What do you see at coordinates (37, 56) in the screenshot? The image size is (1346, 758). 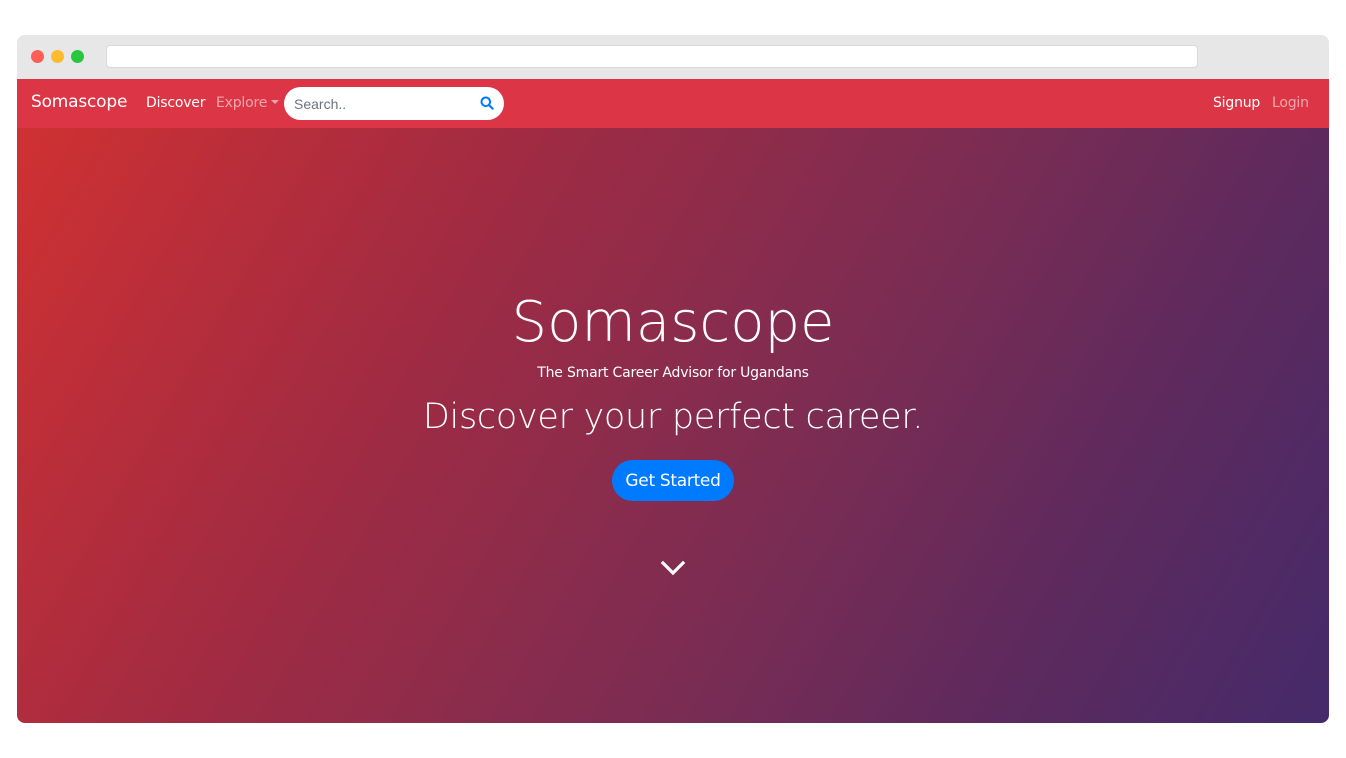 I see `close-window-button` at bounding box center [37, 56].